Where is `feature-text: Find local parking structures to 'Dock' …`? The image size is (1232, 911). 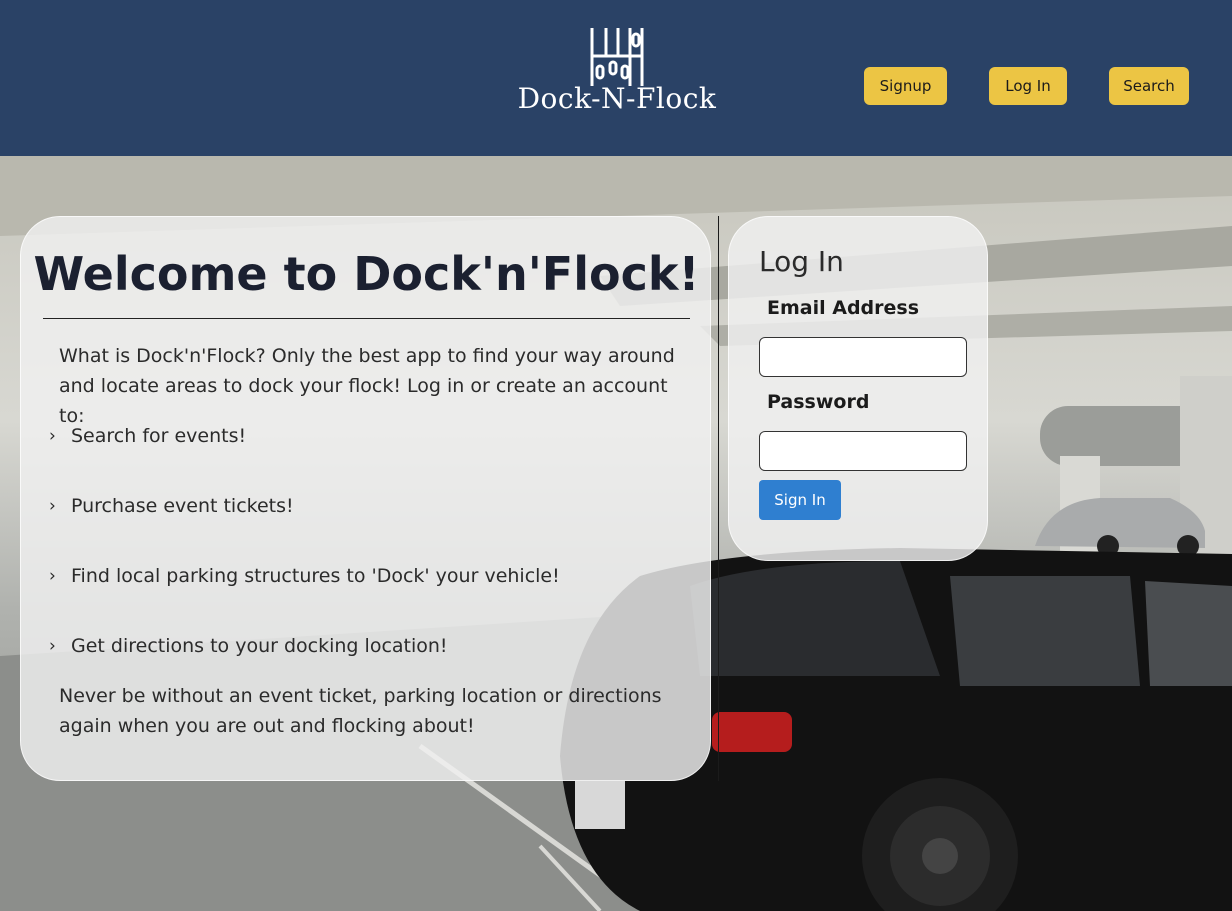
feature-text: Find local parking structures to 'Dock' … is located at coordinates (315, 576).